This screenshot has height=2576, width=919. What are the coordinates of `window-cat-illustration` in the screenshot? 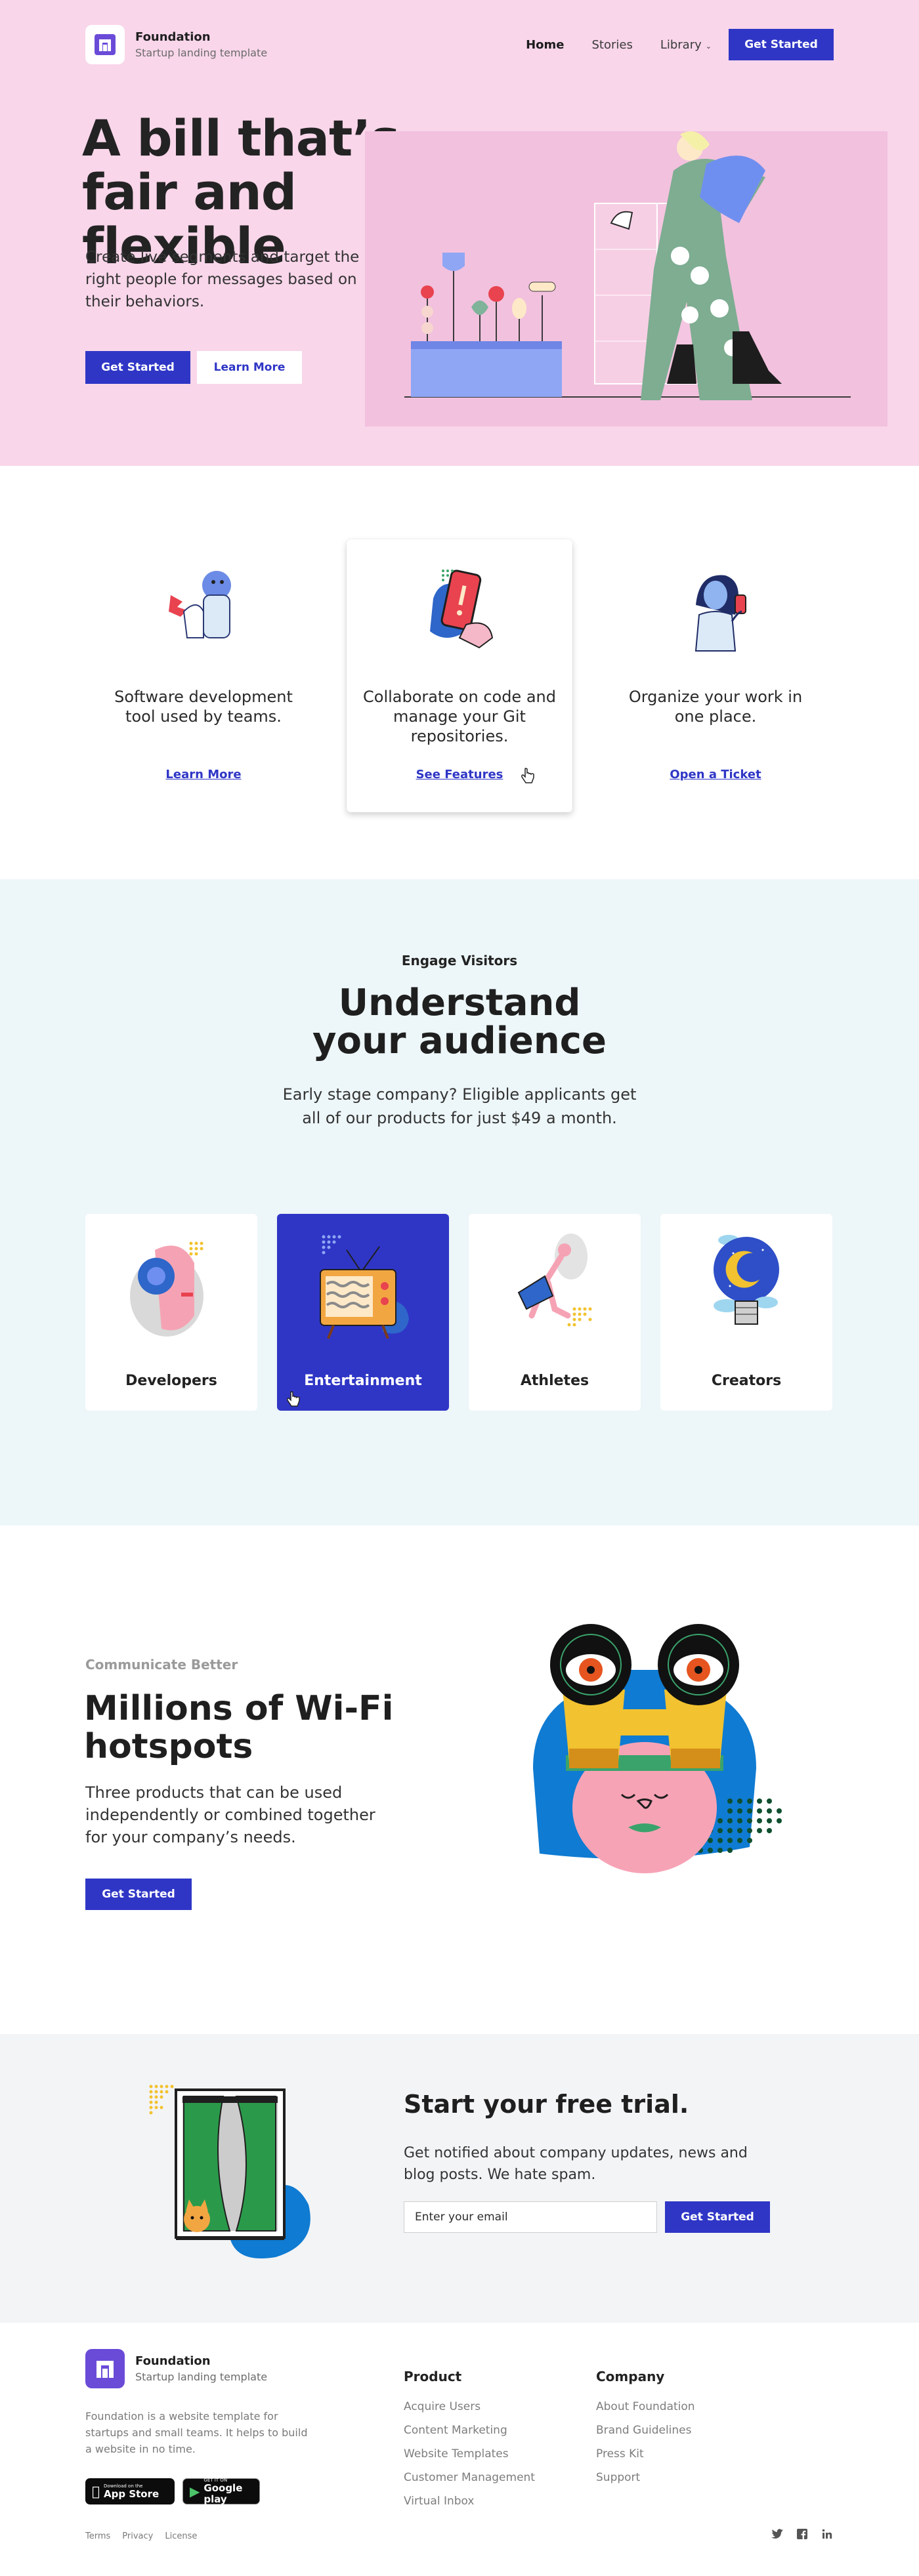 It's located at (229, 2171).